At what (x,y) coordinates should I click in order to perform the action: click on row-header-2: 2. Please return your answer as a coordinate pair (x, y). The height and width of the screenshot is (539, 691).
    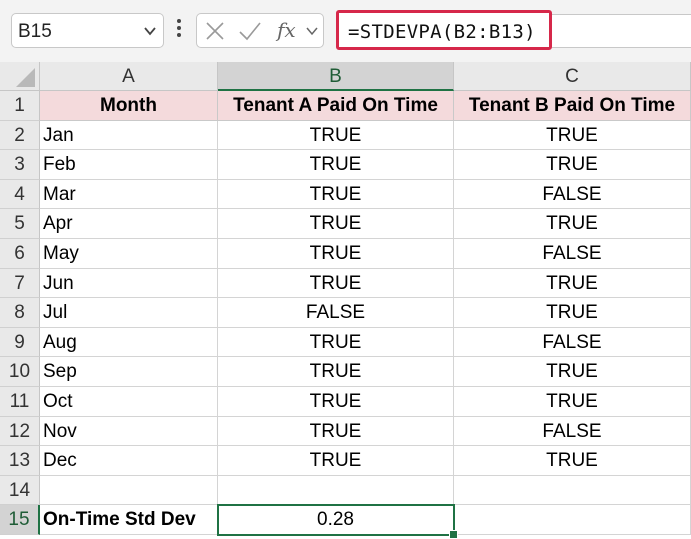
    Looking at the image, I should click on (20, 135).